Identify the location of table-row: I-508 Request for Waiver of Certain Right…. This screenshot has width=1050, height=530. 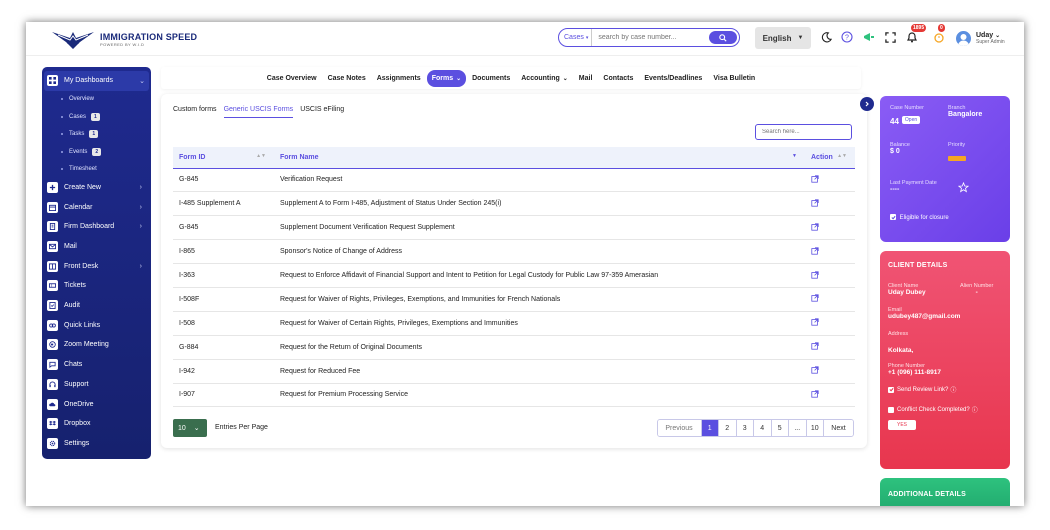
(514, 323).